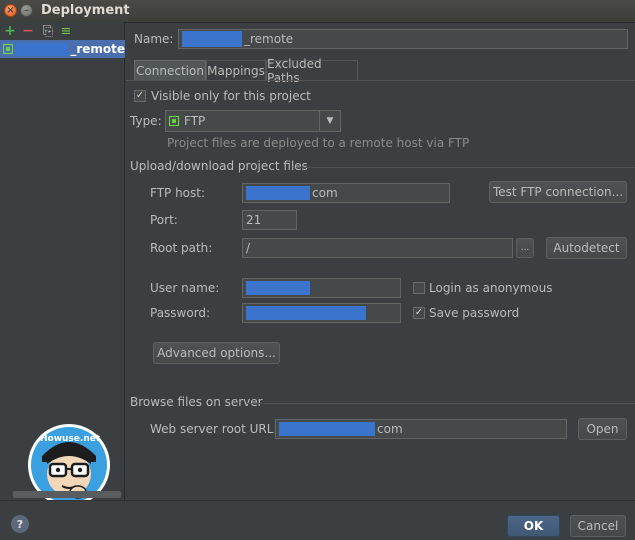 This screenshot has width=635, height=540. Describe the element at coordinates (140, 96) in the screenshot. I see `visible-only-checkbox: ✓` at that location.